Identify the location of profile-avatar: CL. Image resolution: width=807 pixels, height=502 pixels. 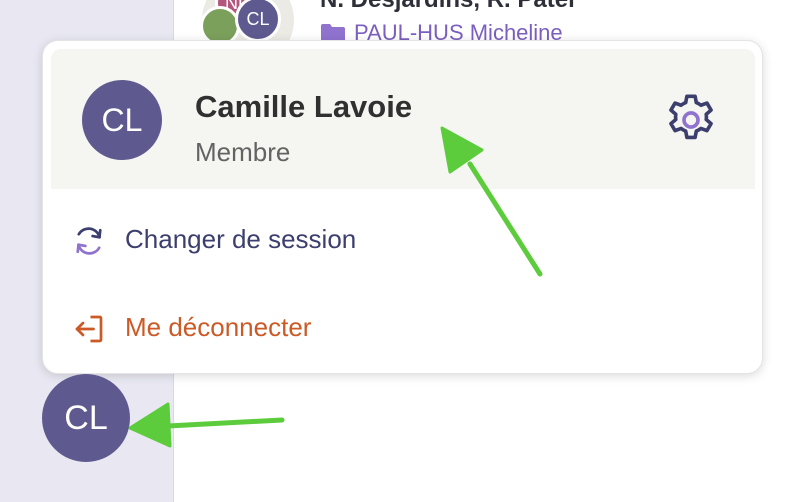
(122, 120).